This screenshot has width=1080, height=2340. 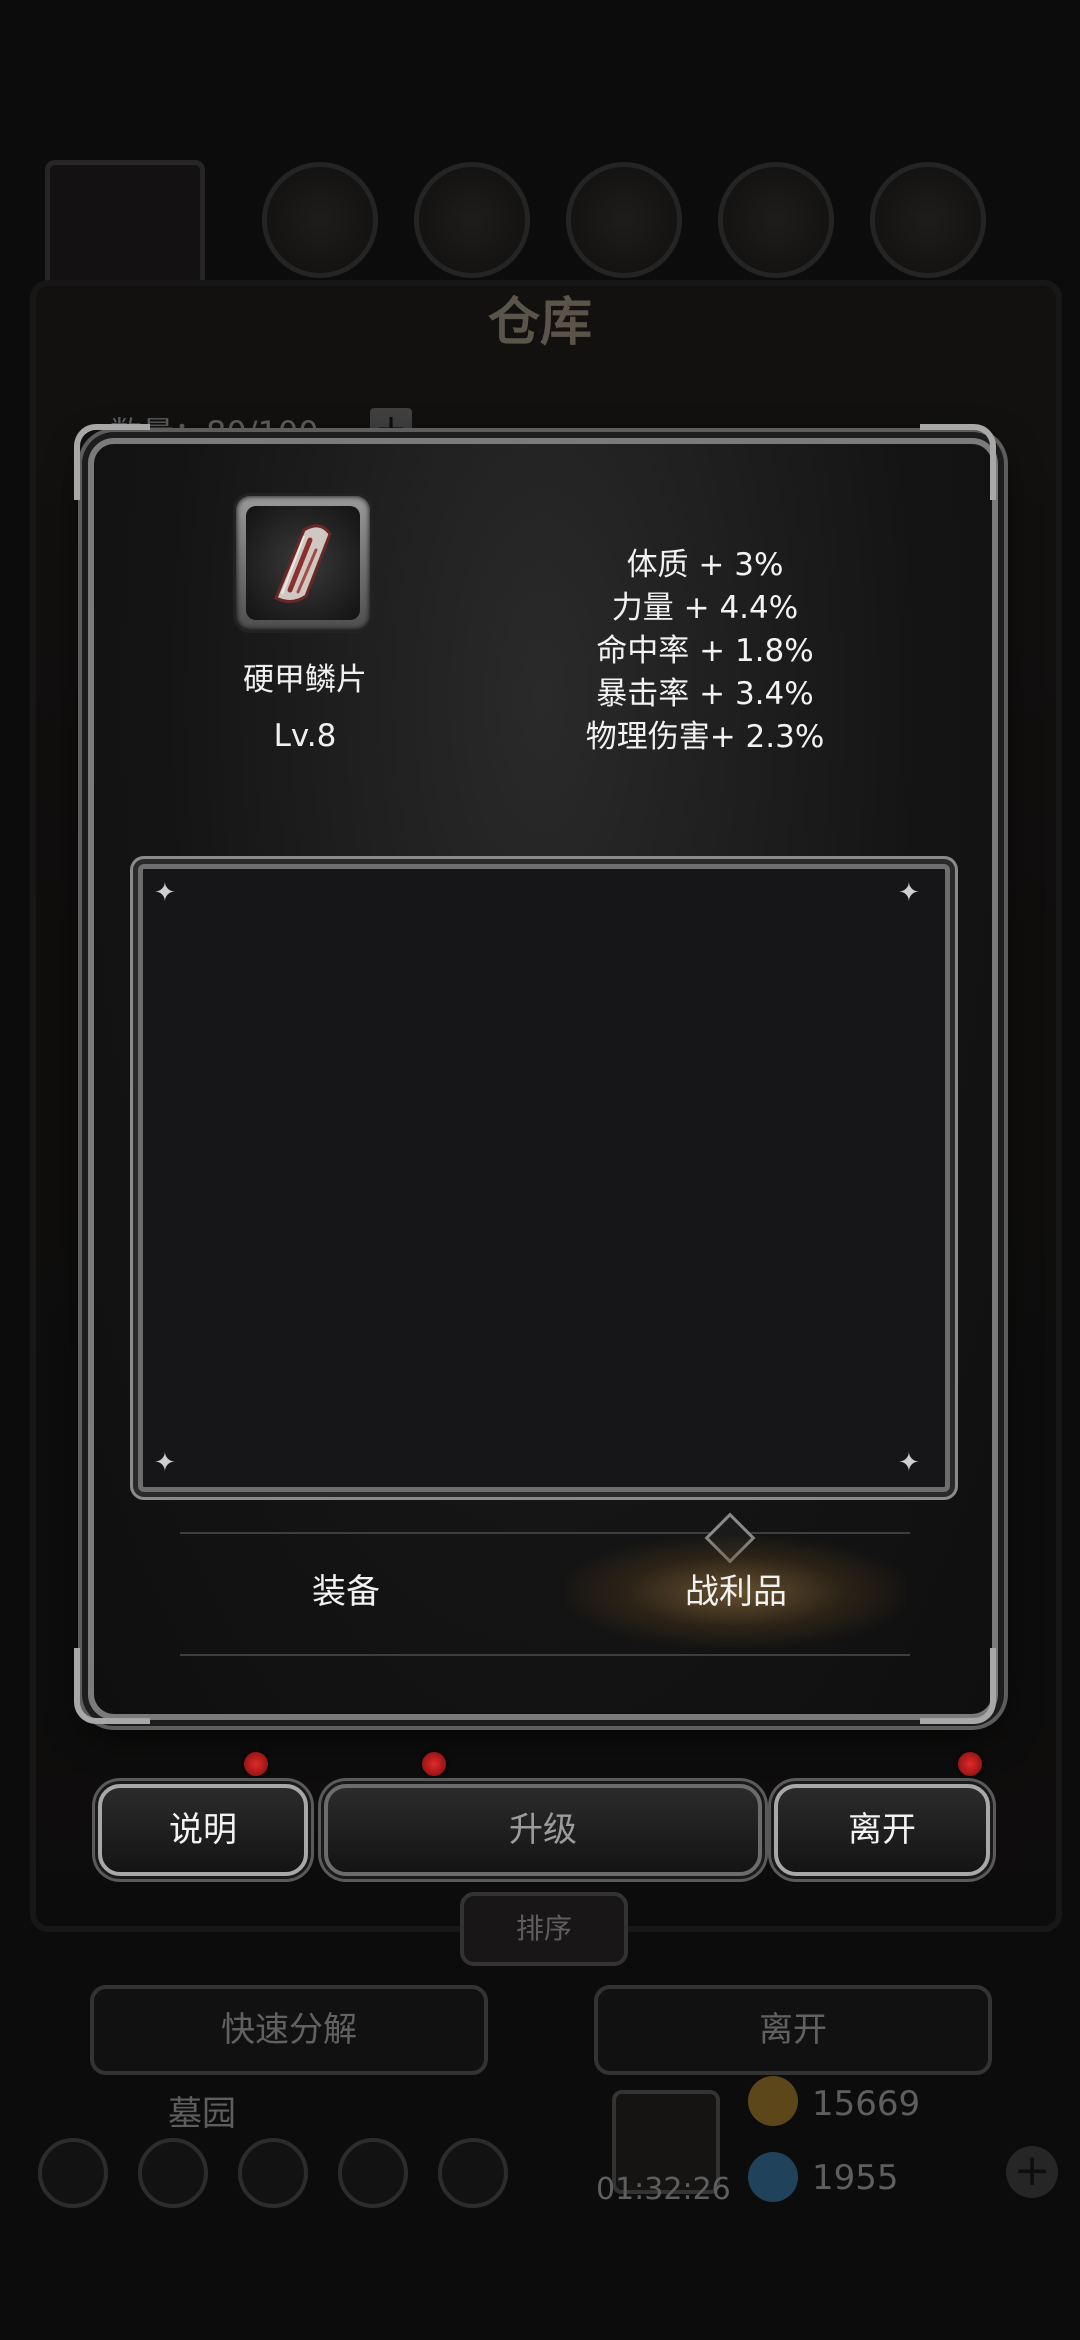 What do you see at coordinates (289, 2030) in the screenshot?
I see `quick-decompose-button: 快速分解` at bounding box center [289, 2030].